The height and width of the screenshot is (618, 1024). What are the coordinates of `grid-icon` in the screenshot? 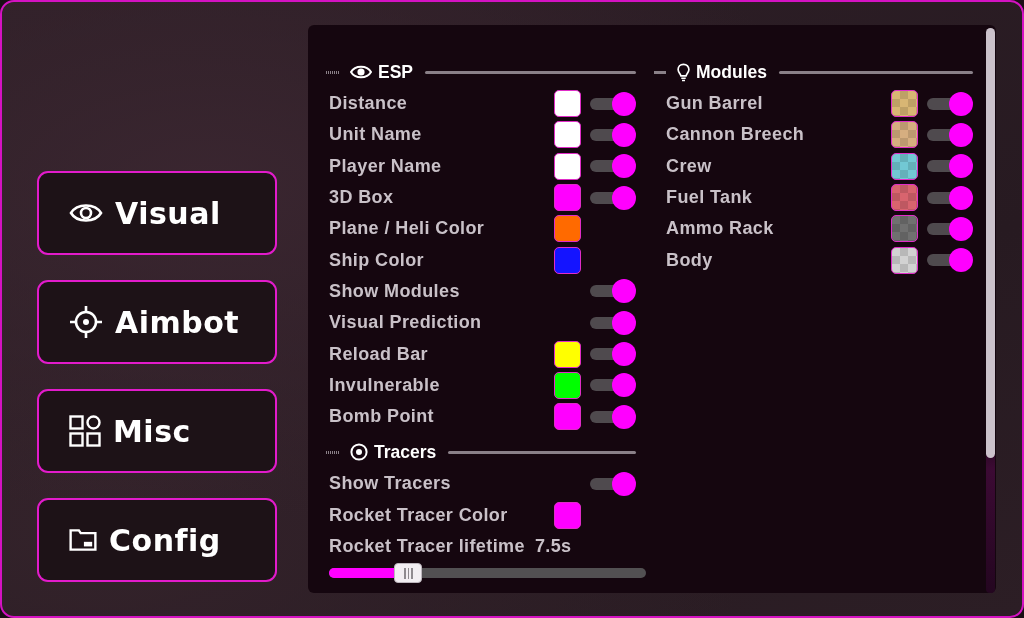 It's located at (85, 431).